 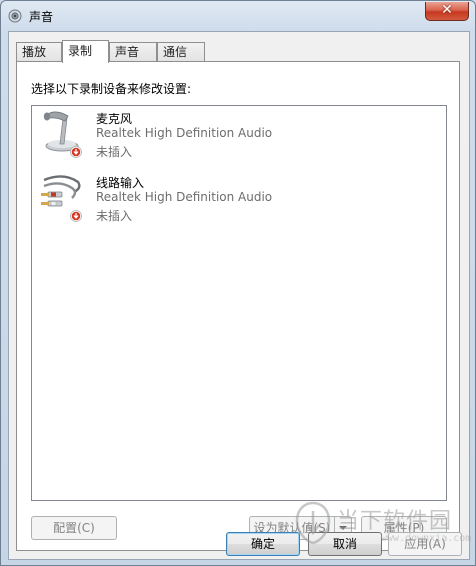 I want to click on tab-sounds: 声音, so click(x=133, y=51).